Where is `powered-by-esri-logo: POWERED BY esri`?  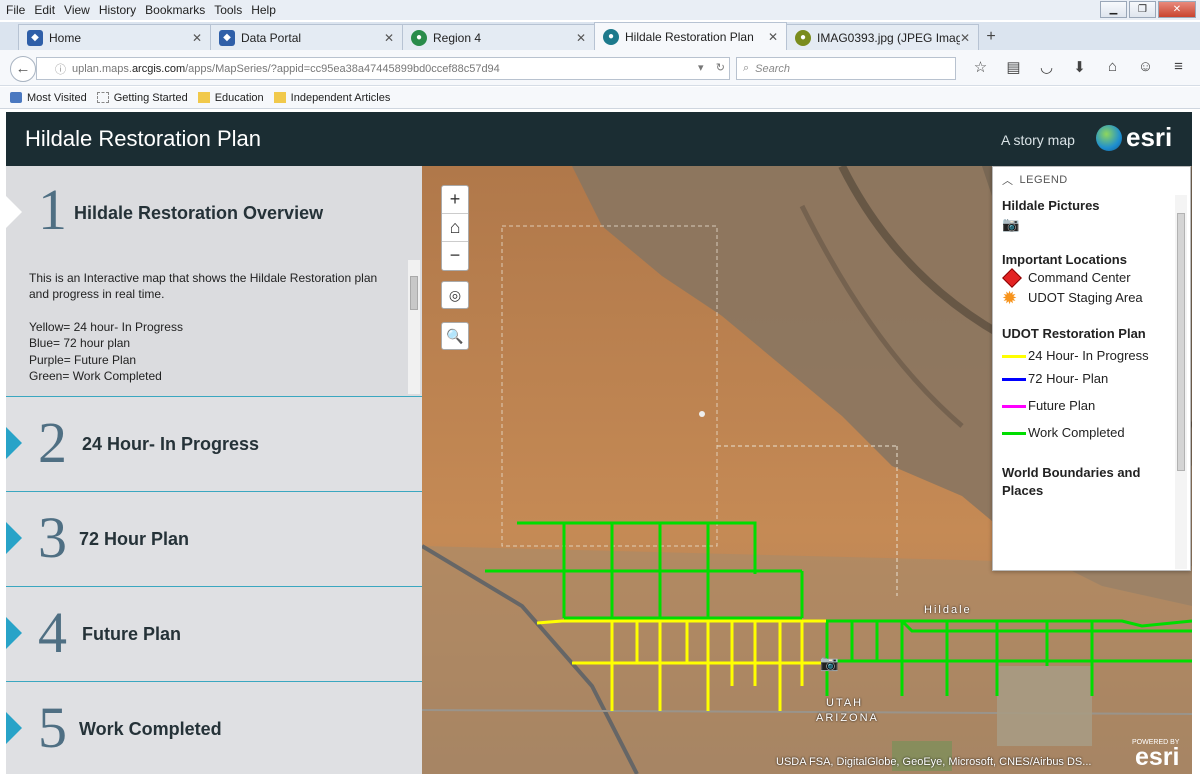 powered-by-esri-logo: POWERED BY esri is located at coordinates (1155, 754).